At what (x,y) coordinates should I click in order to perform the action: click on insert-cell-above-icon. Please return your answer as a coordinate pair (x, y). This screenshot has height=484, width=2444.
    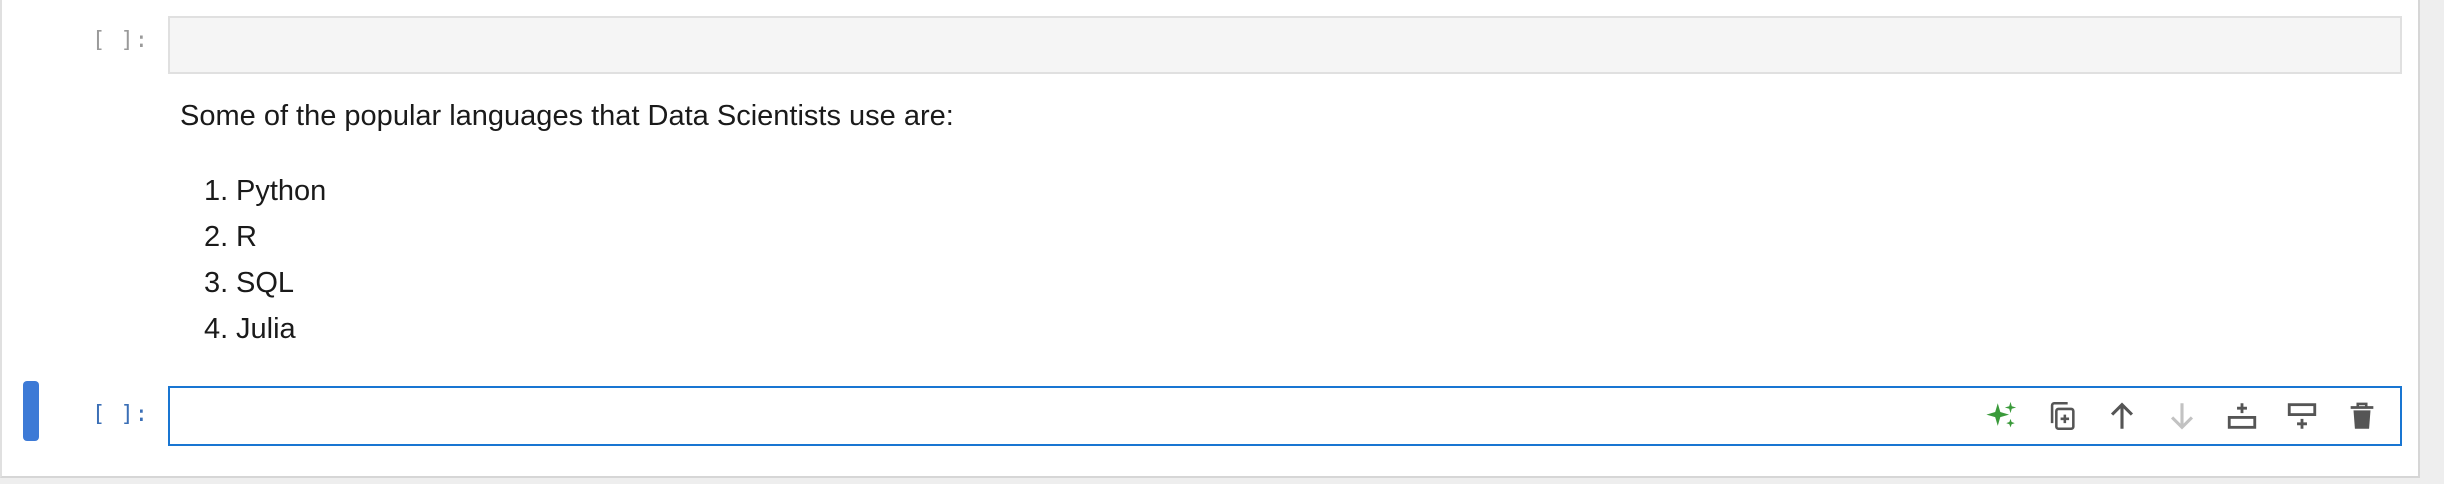
    Looking at the image, I should click on (2242, 416).